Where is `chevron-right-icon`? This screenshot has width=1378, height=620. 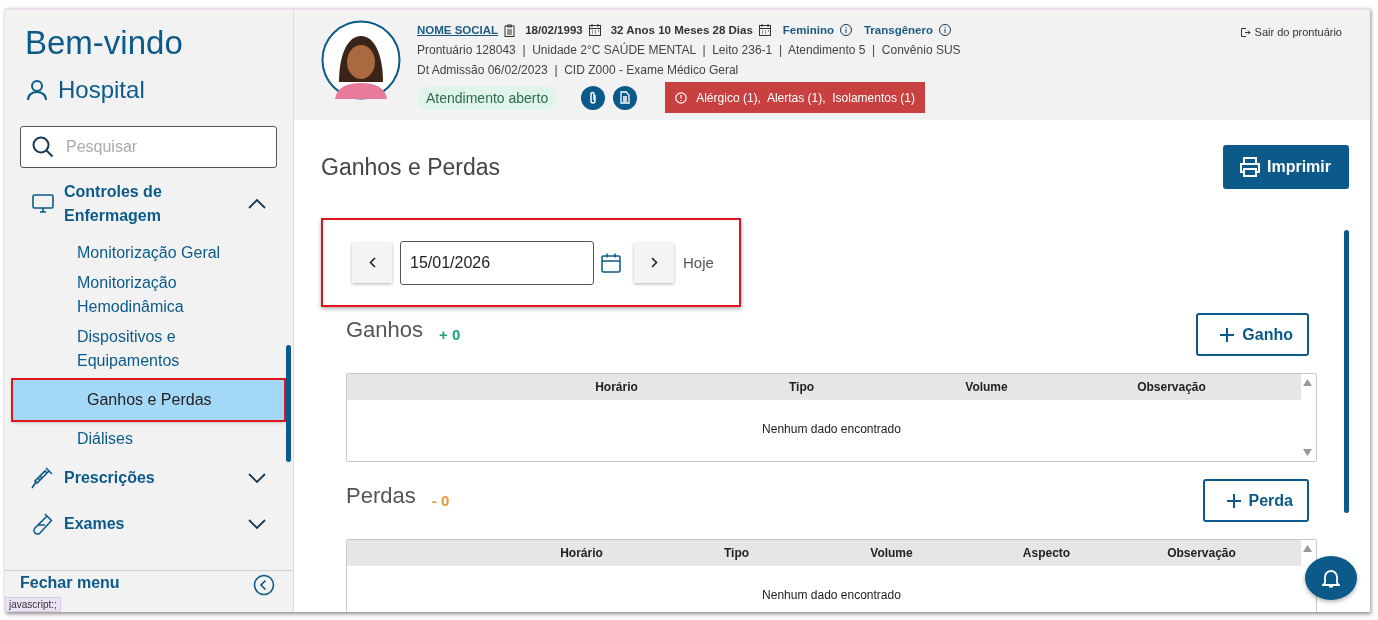 chevron-right-icon is located at coordinates (654, 262).